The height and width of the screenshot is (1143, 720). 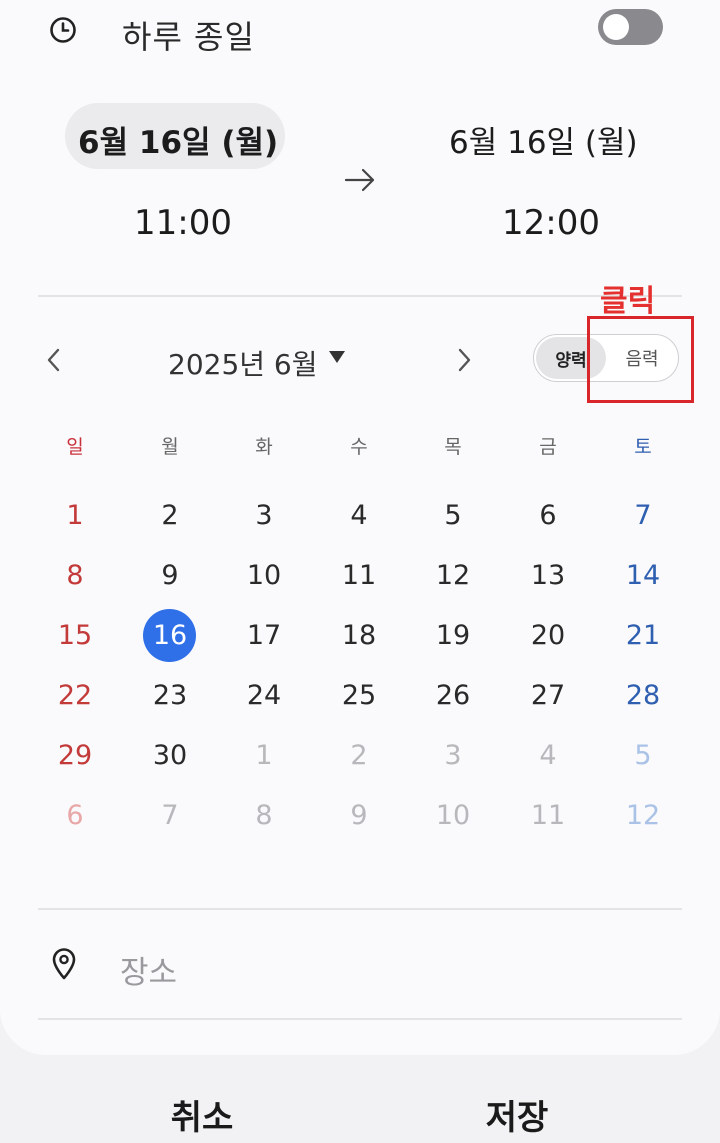 What do you see at coordinates (75, 447) in the screenshot?
I see `weekday-label: 일` at bounding box center [75, 447].